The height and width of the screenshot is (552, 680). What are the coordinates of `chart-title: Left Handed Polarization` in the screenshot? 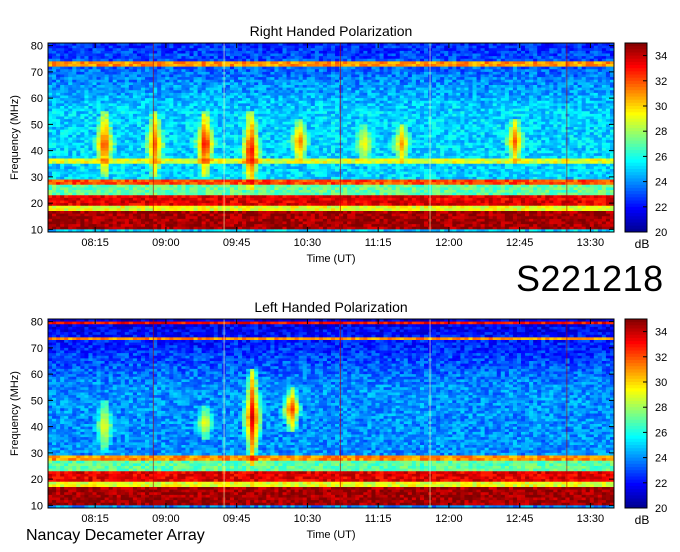 It's located at (330, 307).